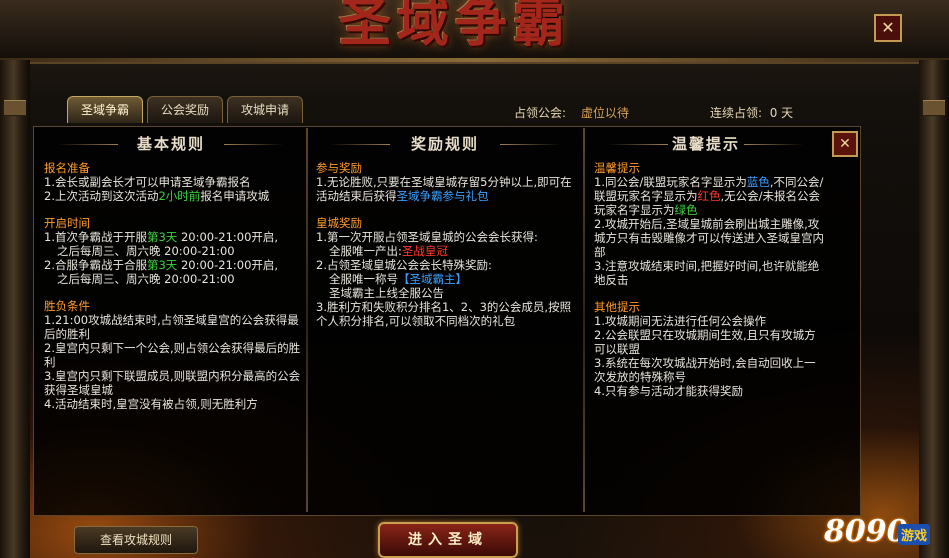 The width and height of the screenshot is (949, 558). I want to click on column-divider, so click(584, 320).